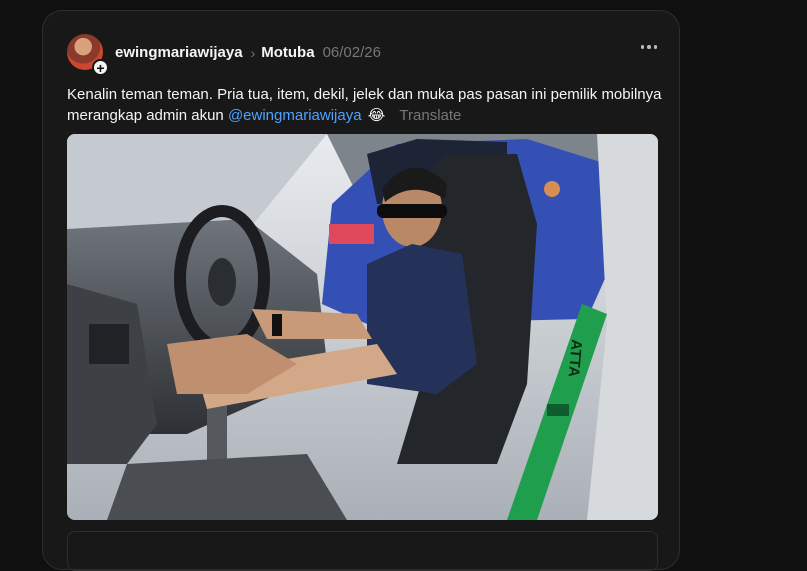 This screenshot has height=571, width=807. What do you see at coordinates (100, 67) in the screenshot?
I see `follow-plus-icon: +` at bounding box center [100, 67].